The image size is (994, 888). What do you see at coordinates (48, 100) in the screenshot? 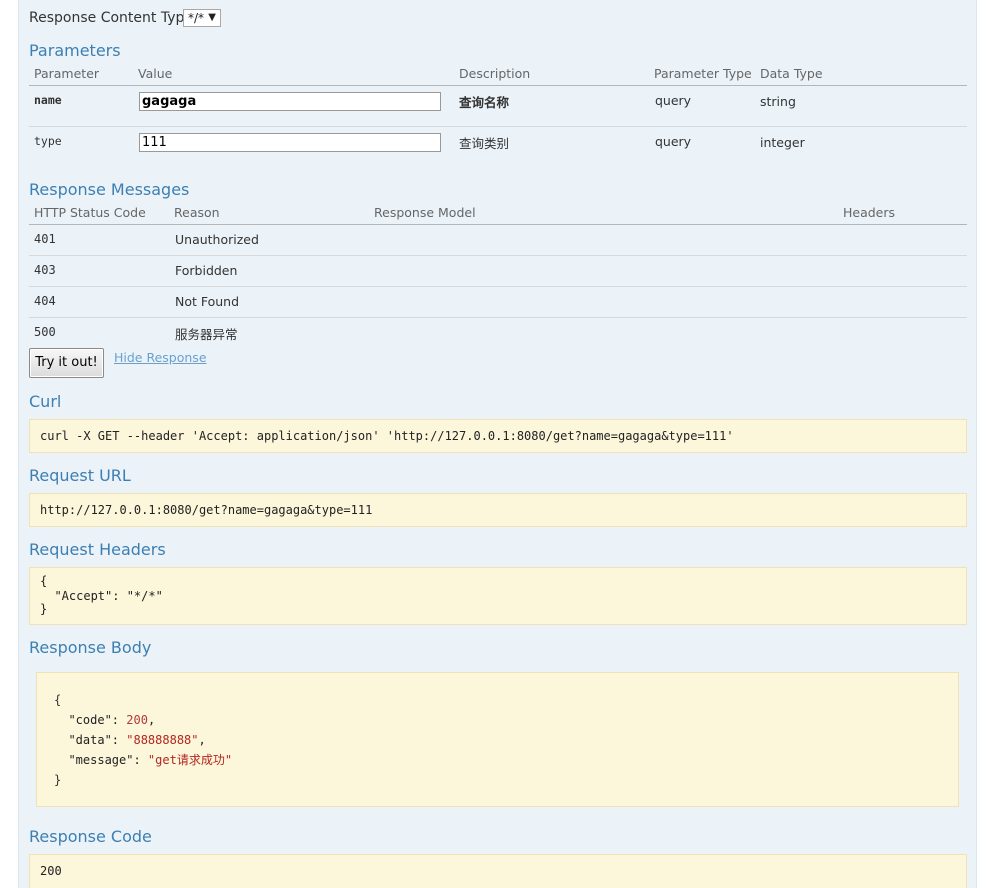
I see `param-name-name: name` at bounding box center [48, 100].